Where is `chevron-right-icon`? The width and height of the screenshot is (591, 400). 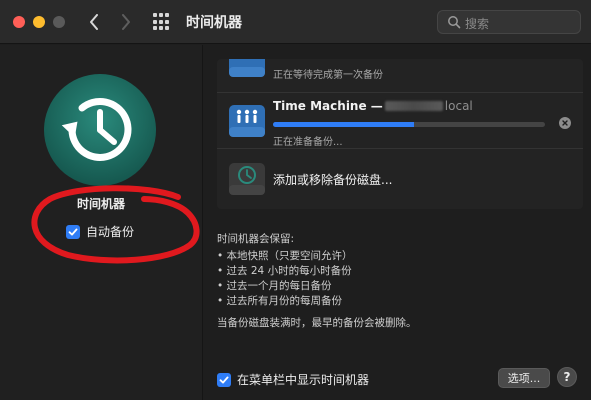 chevron-right-icon is located at coordinates (126, 22).